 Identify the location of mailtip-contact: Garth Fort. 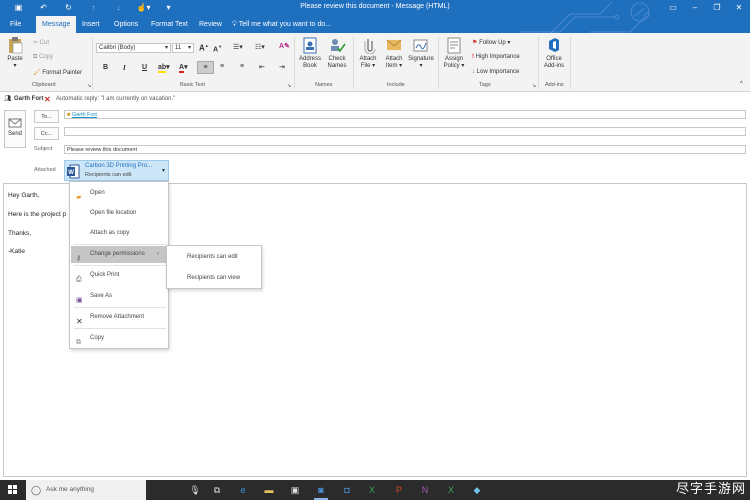
(28, 99).